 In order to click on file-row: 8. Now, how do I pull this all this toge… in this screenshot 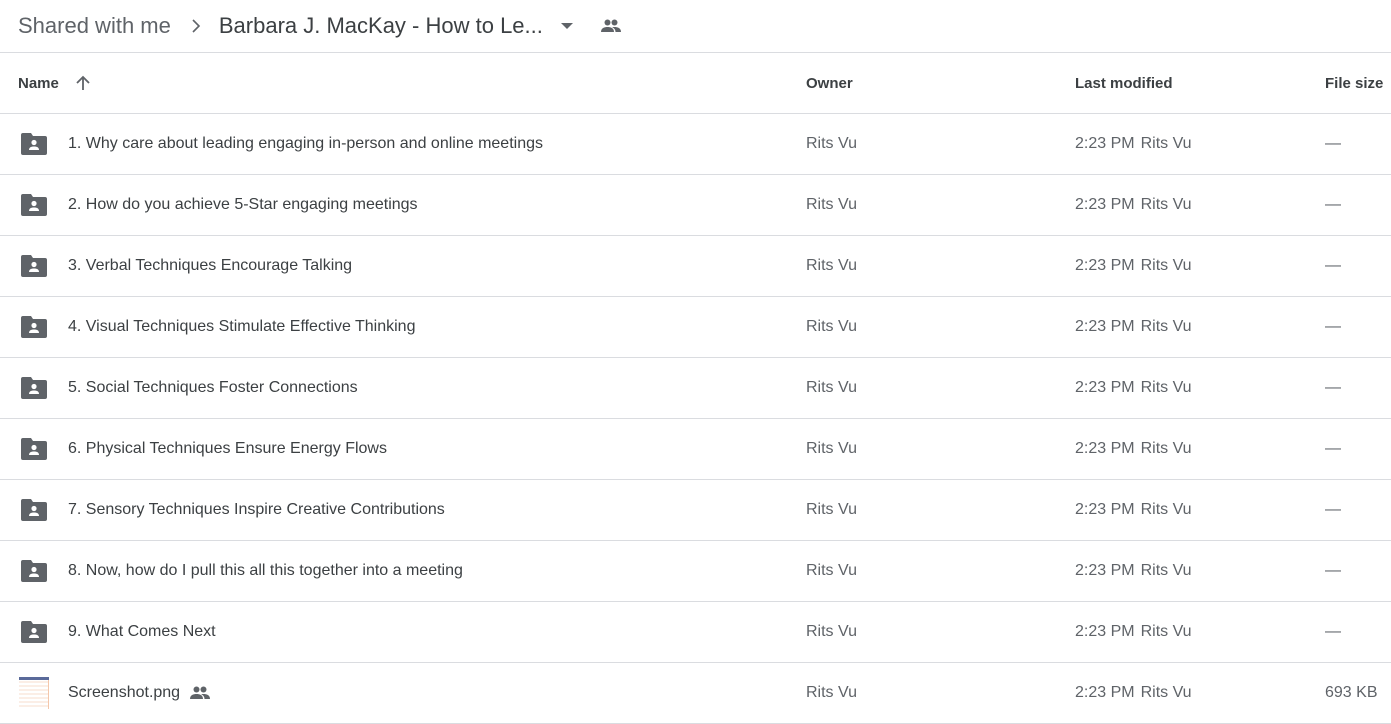, I will do `click(695, 571)`.